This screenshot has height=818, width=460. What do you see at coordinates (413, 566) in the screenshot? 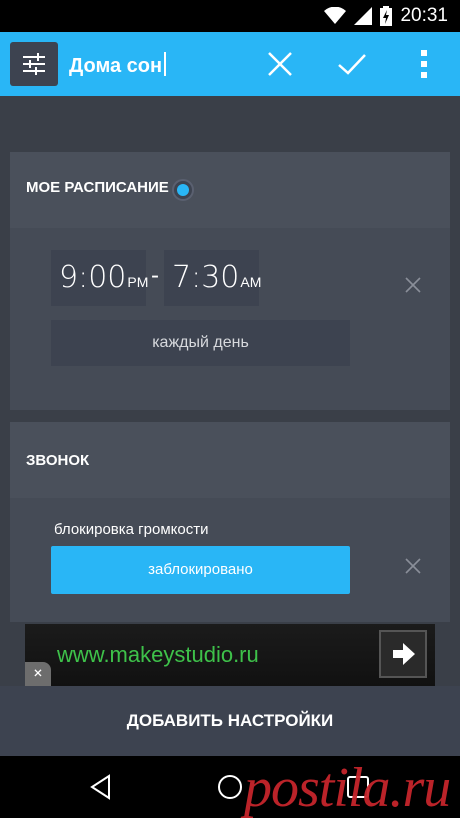
I see `remove-ringer-icon` at bounding box center [413, 566].